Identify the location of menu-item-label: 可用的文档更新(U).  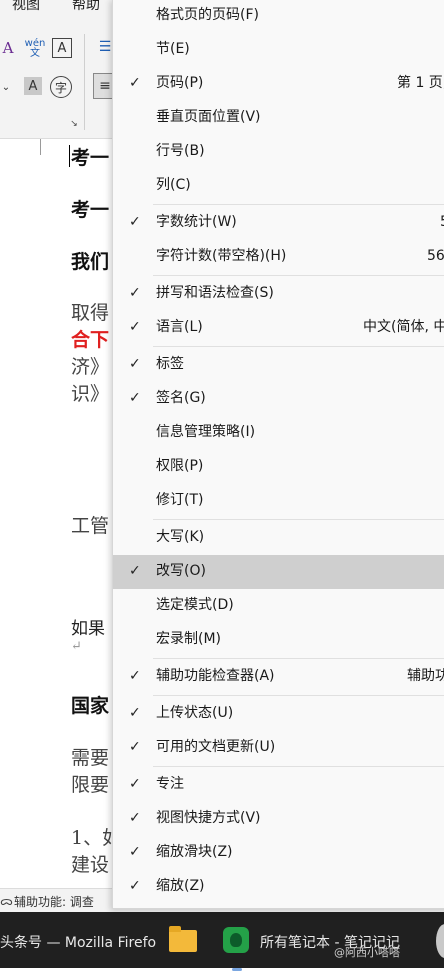
(216, 747).